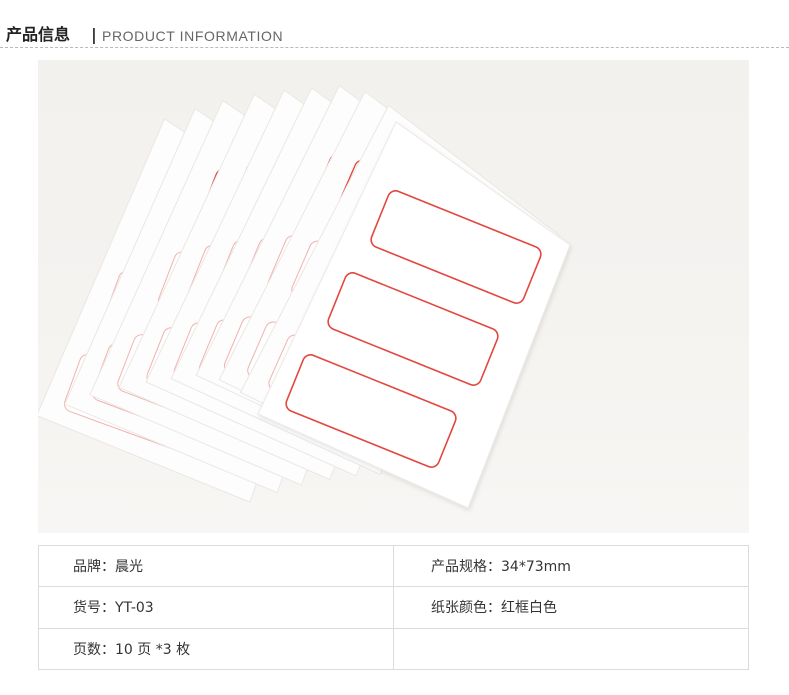 This screenshot has height=695, width=789. Describe the element at coordinates (396, 36) in the screenshot. I see `section-header: 产品信息 | PRODUCT INFORMATION` at that location.